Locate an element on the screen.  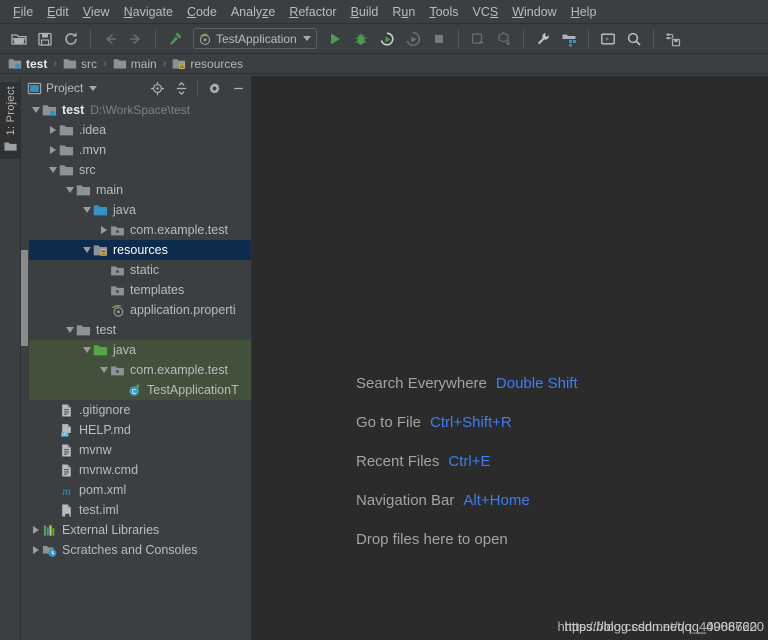
tree-node-.gitignore: .gitignore is located at coordinates (140, 410).